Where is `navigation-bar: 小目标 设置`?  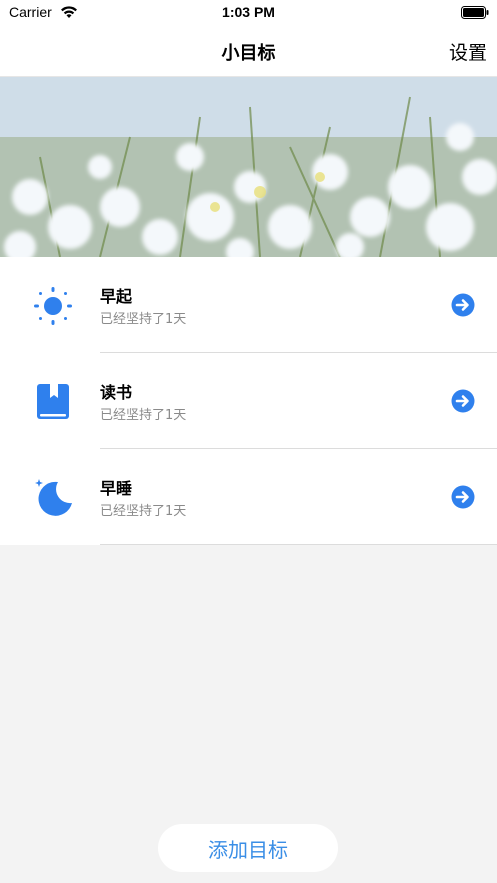
navigation-bar: 小目标 设置 is located at coordinates (248, 51).